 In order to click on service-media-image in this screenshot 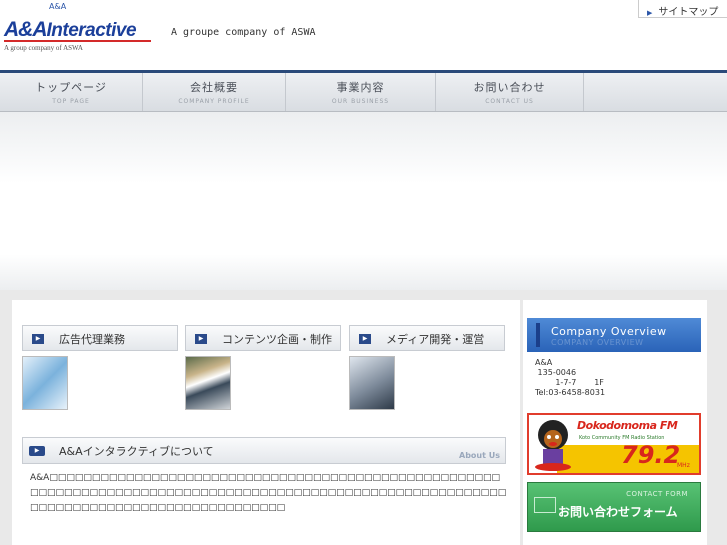, I will do `click(372, 383)`.